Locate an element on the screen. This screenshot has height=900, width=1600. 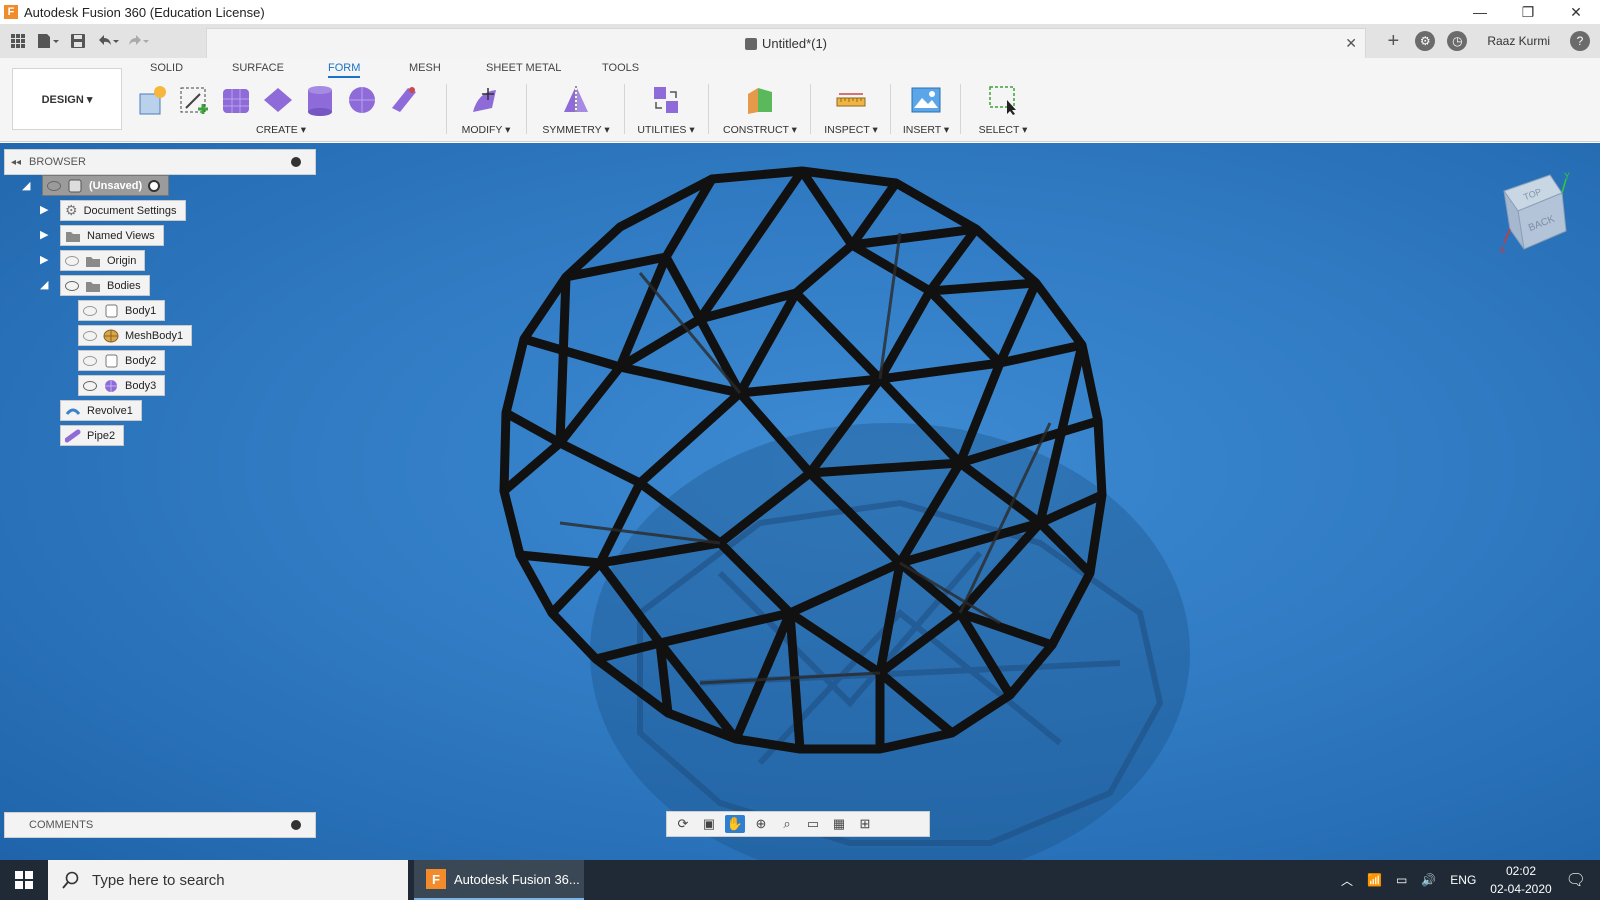
cylinder-form-icon is located at coordinates (320, 100).